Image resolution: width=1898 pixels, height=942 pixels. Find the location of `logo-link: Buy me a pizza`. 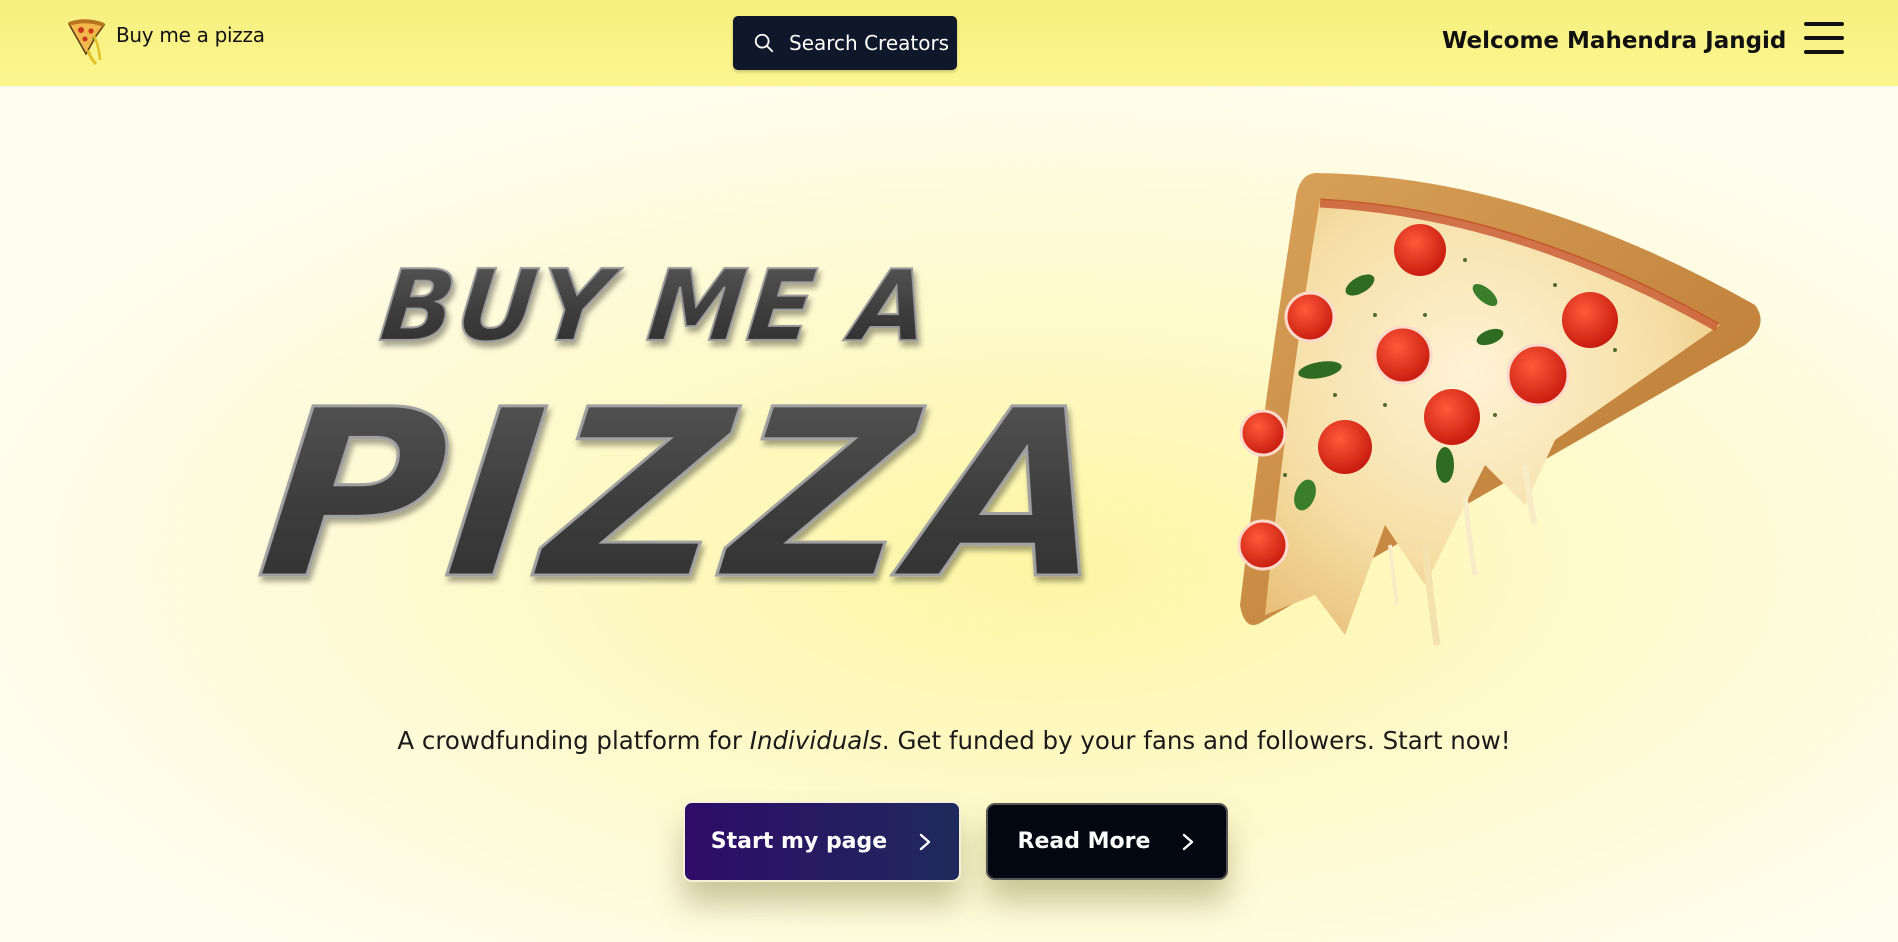

logo-link: Buy me a pizza is located at coordinates (165, 42).